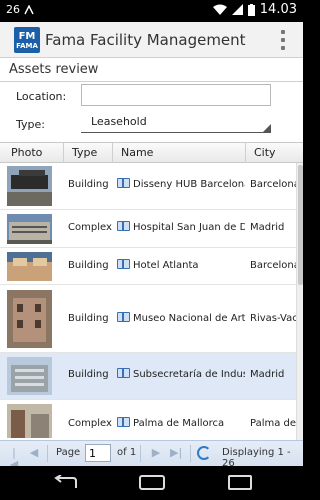 This screenshot has height=500, width=320. I want to click on clock: 14.03, so click(278, 9).